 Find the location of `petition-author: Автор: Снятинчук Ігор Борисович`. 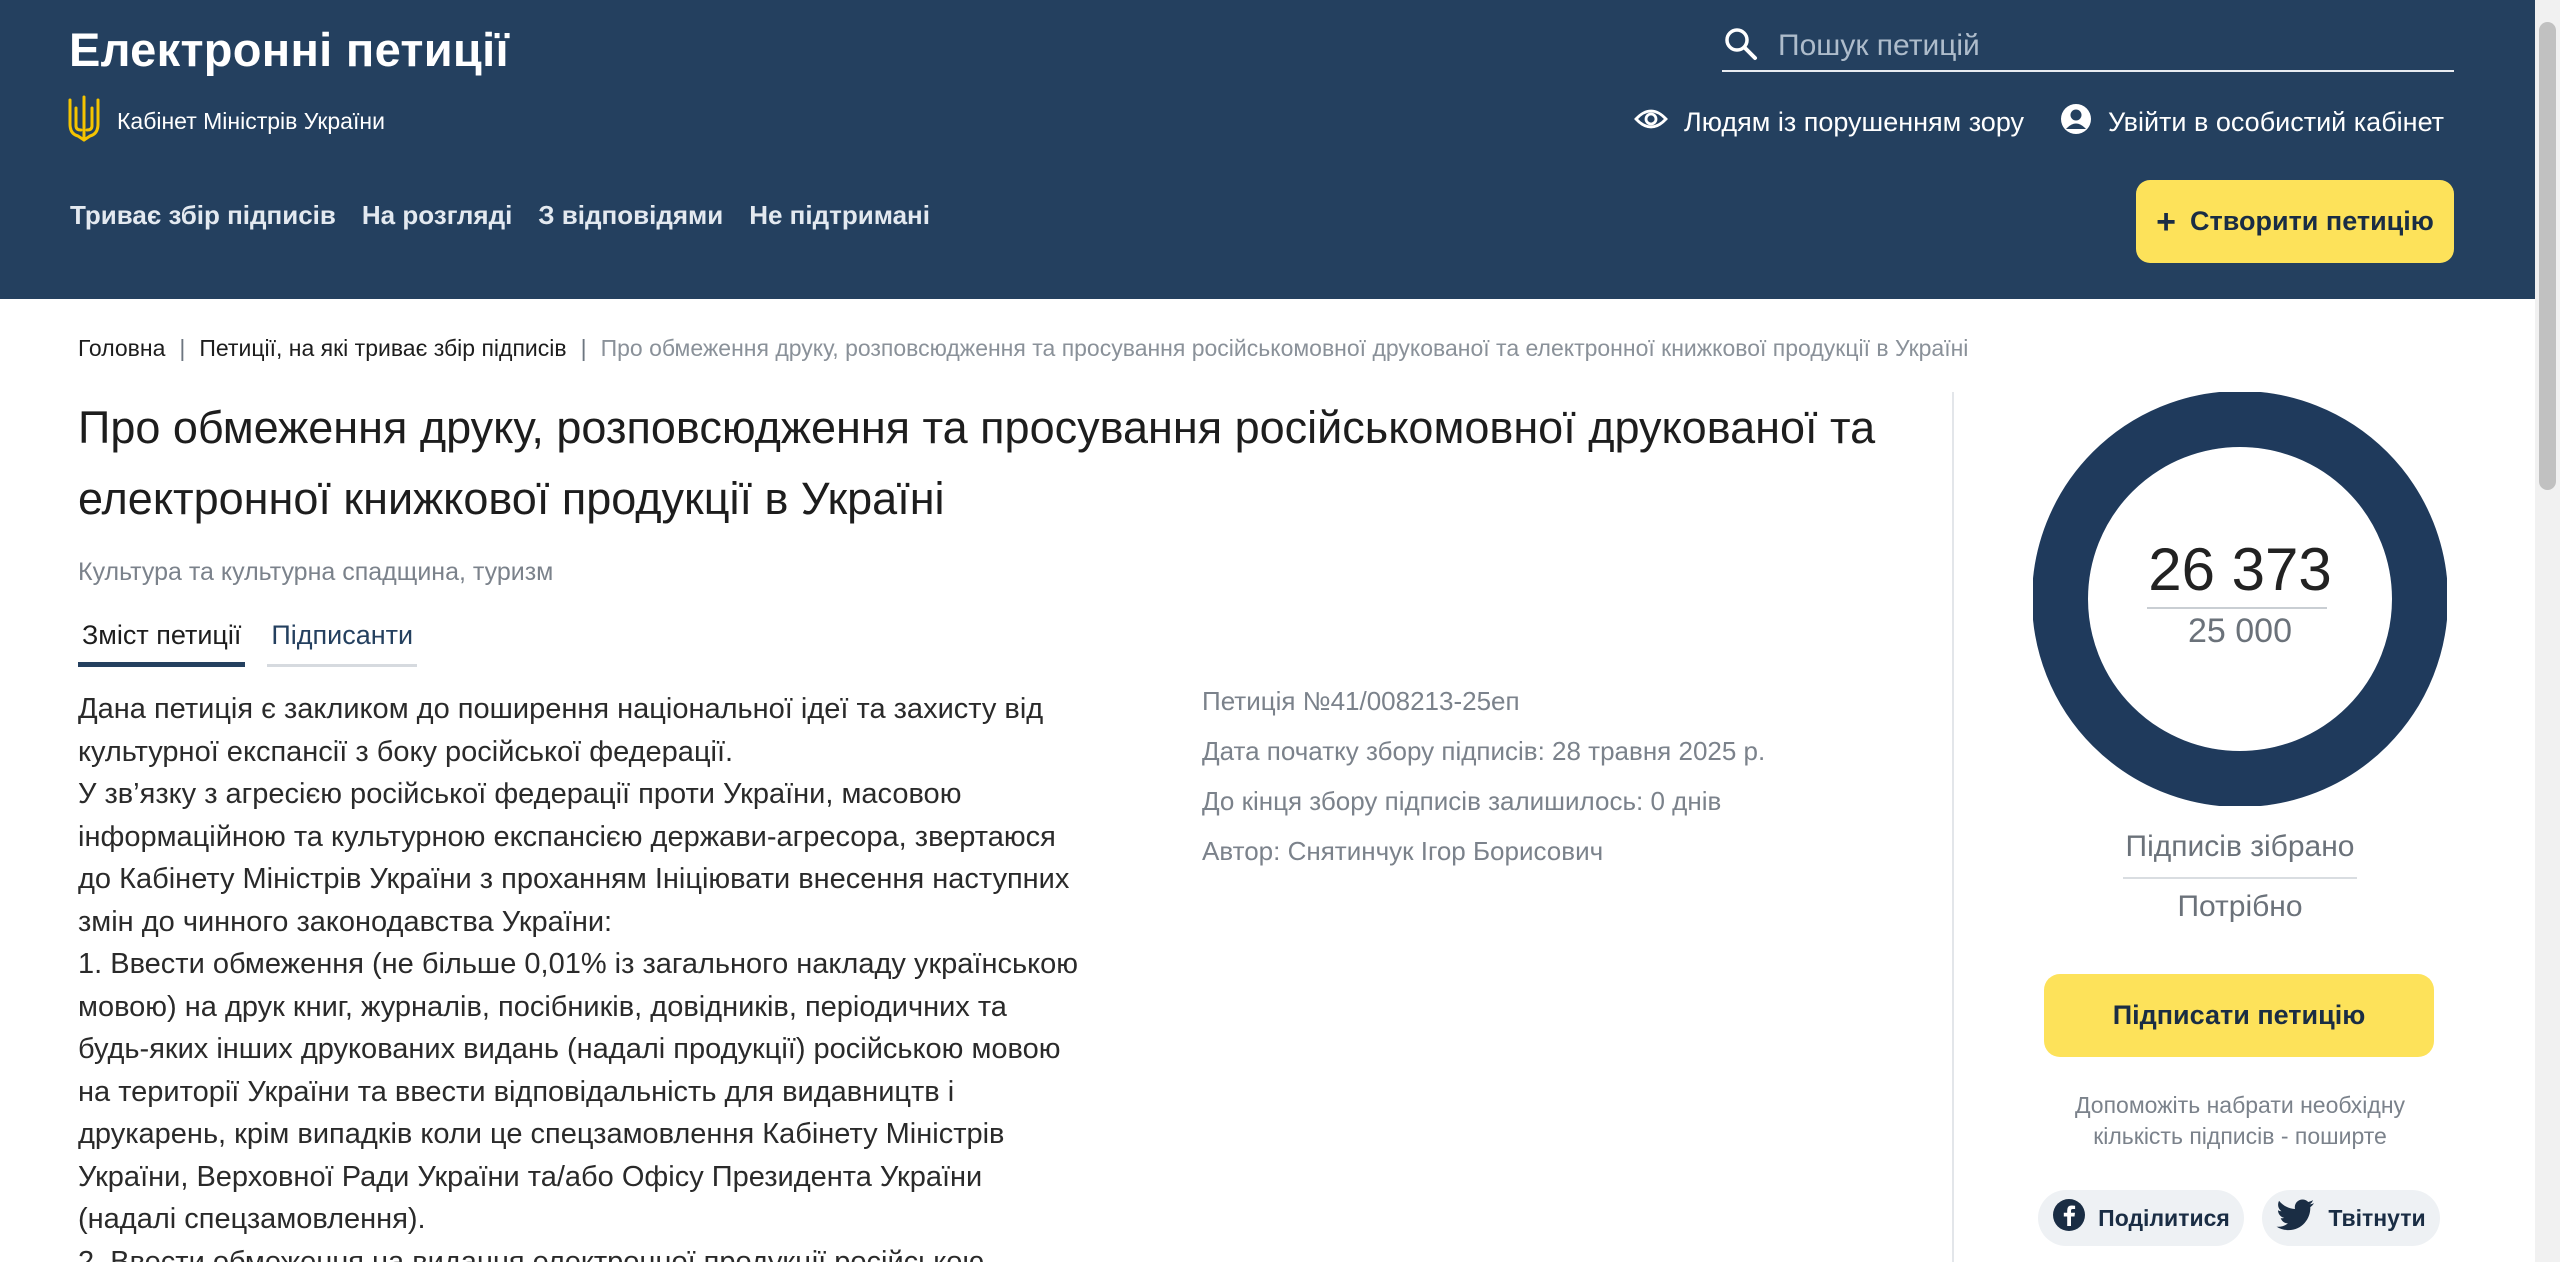

petition-author: Автор: Снятинчук Ігор Борисович is located at coordinates (1403, 851).